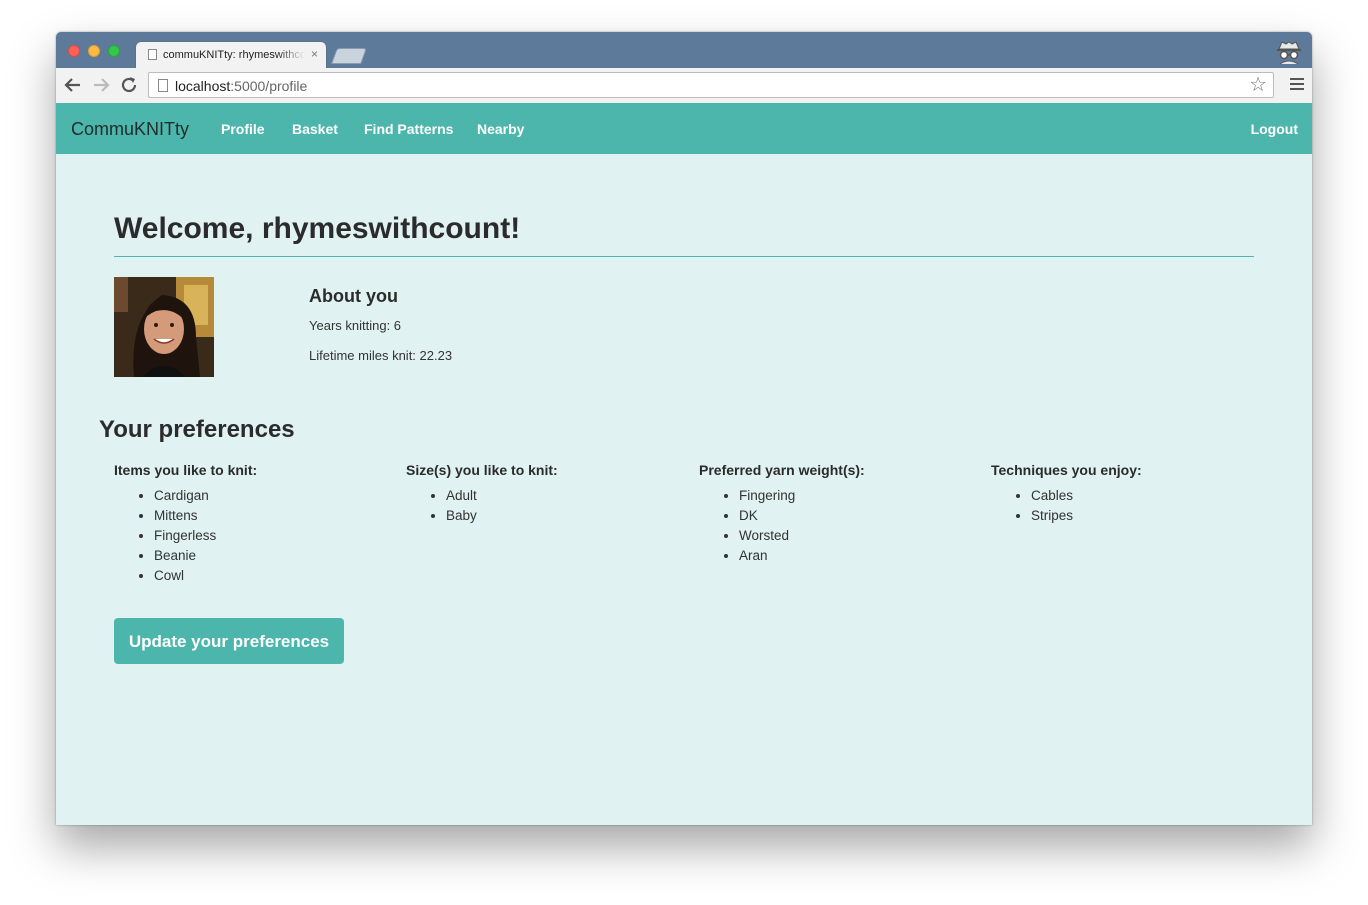 This screenshot has height=905, width=1368. What do you see at coordinates (94, 51) in the screenshot?
I see `minimize-window-button` at bounding box center [94, 51].